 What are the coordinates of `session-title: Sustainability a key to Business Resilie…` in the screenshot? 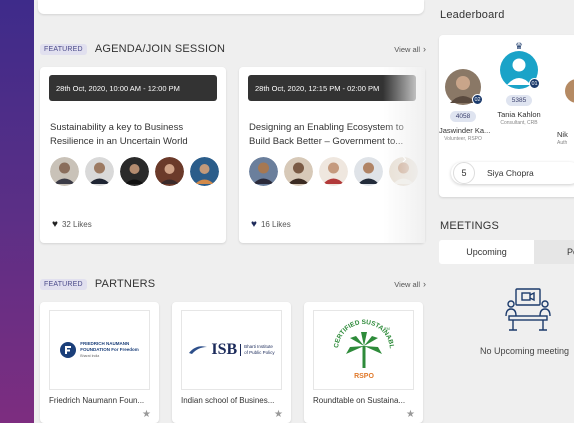 It's located at (133, 135).